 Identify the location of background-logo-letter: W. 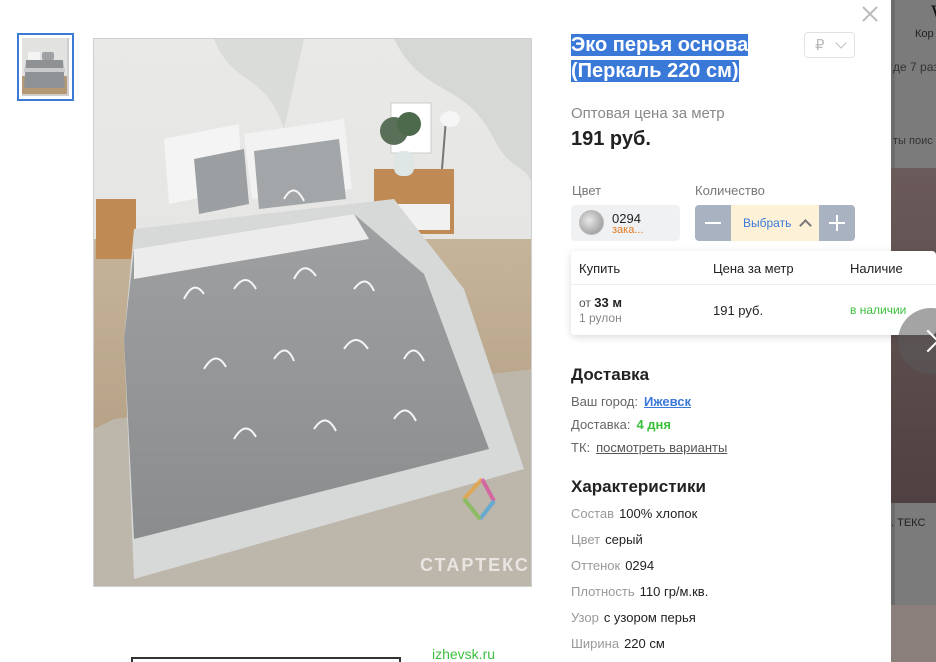
(933, 13).